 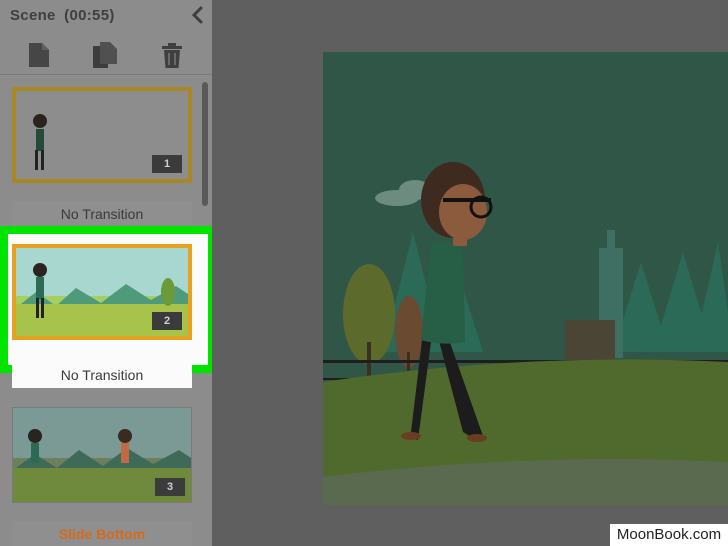 I want to click on trash-icon, so click(x=172, y=55).